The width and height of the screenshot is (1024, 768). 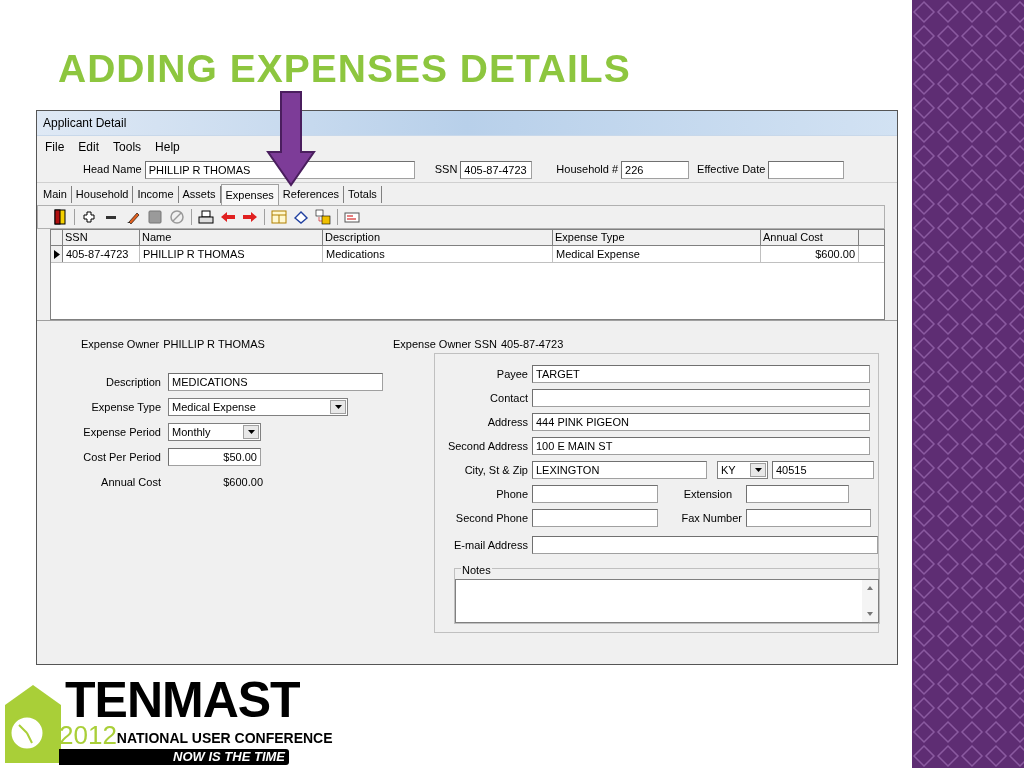 I want to click on table-cell: Medical Expense, so click(x=657, y=254).